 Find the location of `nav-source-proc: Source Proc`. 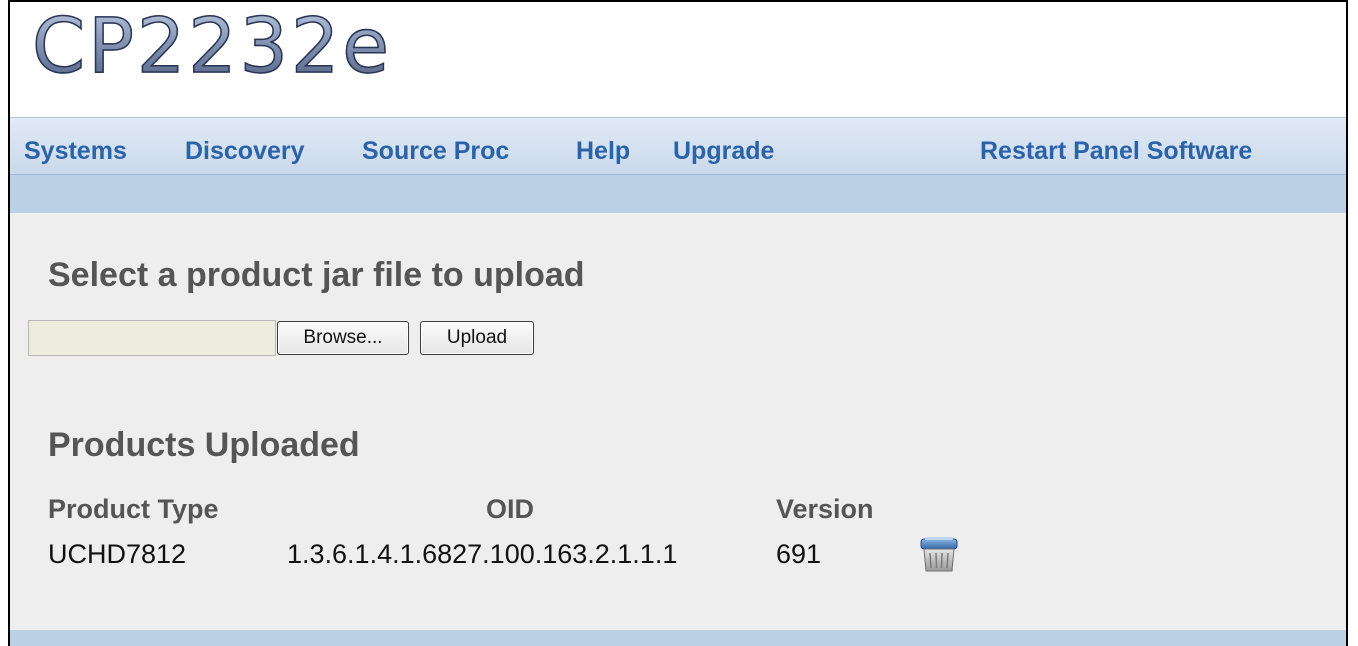

nav-source-proc: Source Proc is located at coordinates (435, 151).